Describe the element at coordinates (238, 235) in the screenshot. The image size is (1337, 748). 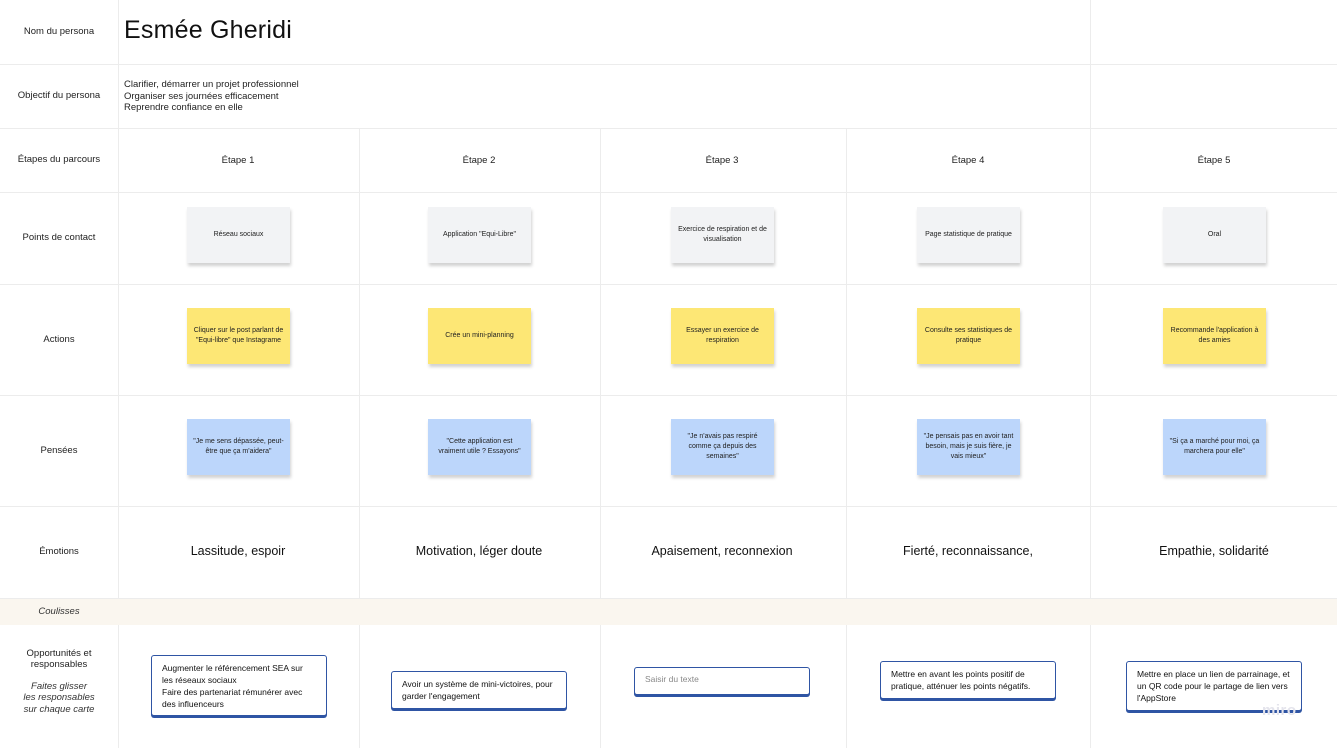
I see `touchpoint-sticky-note: Réseau sociaux` at that location.